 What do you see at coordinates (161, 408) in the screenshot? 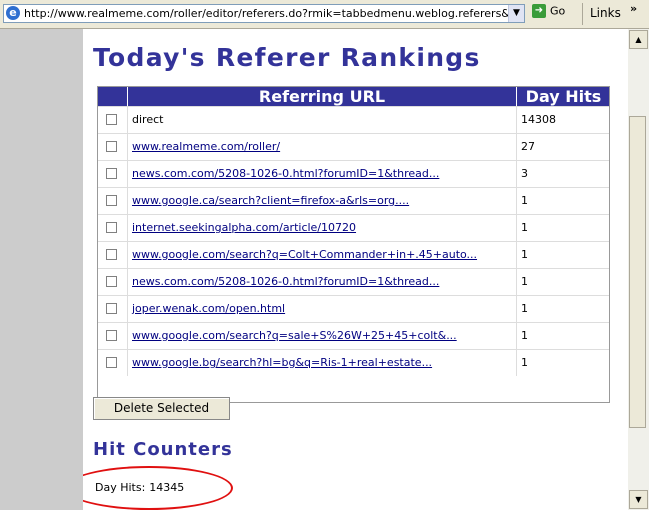
I see `delete-selected-button: Delete Selected` at bounding box center [161, 408].